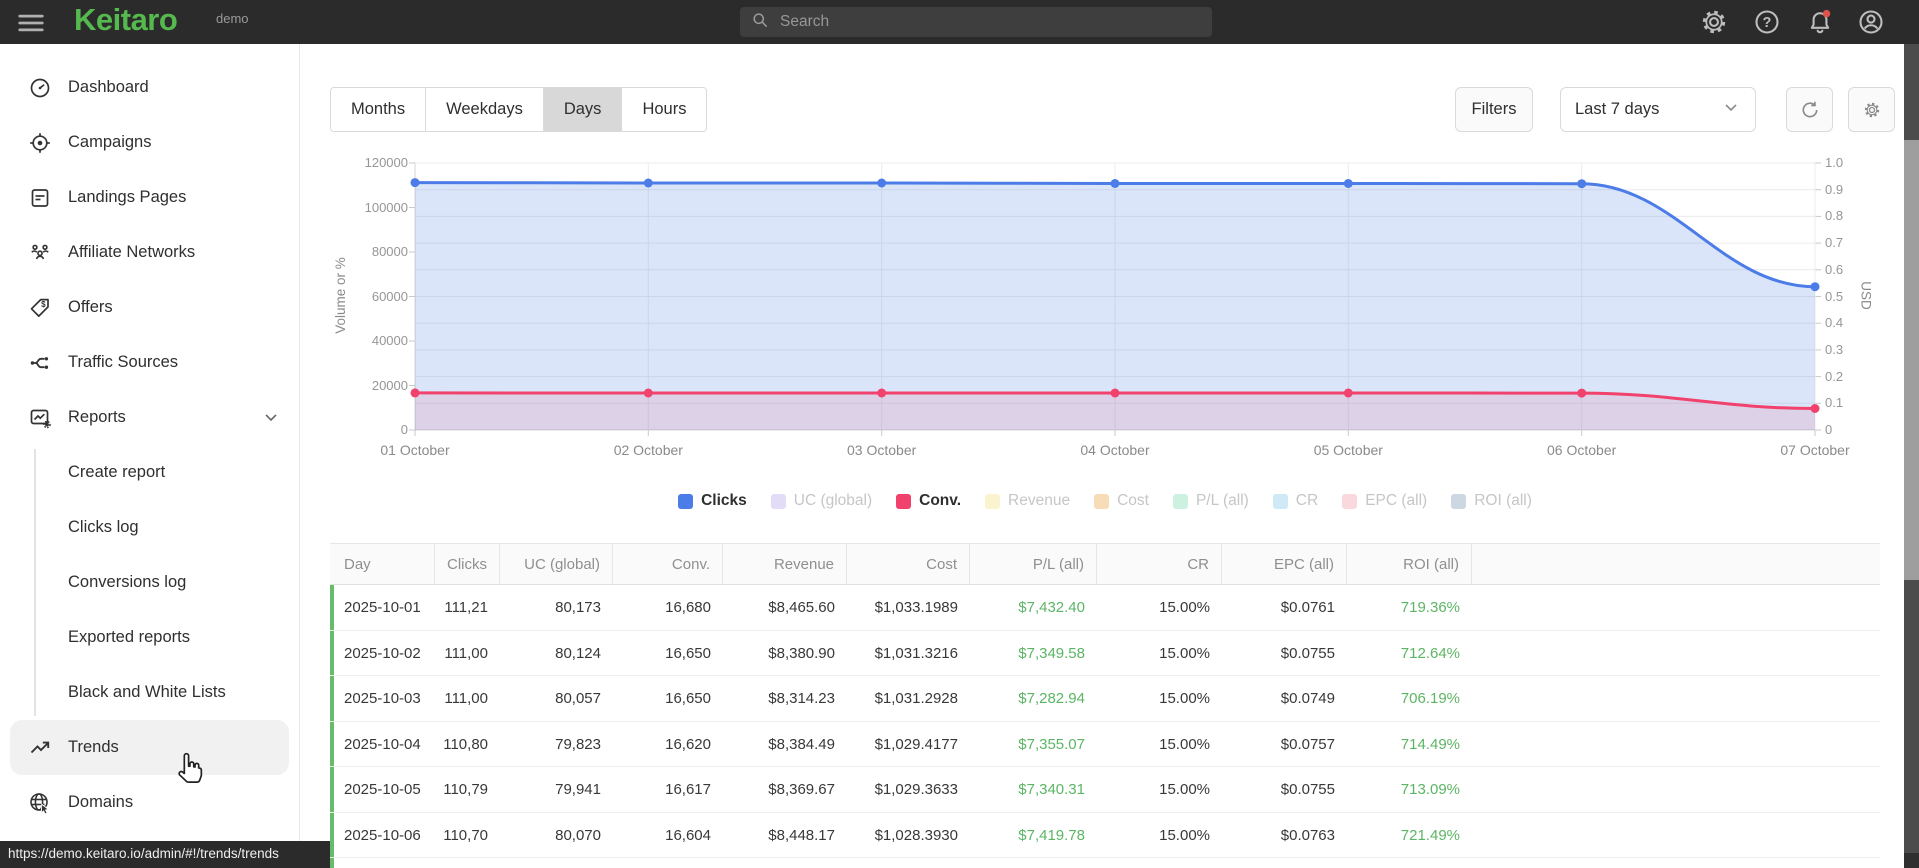 This screenshot has width=1919, height=868. Describe the element at coordinates (382, 744) in the screenshot. I see `cell-day: 2025-10-04` at that location.